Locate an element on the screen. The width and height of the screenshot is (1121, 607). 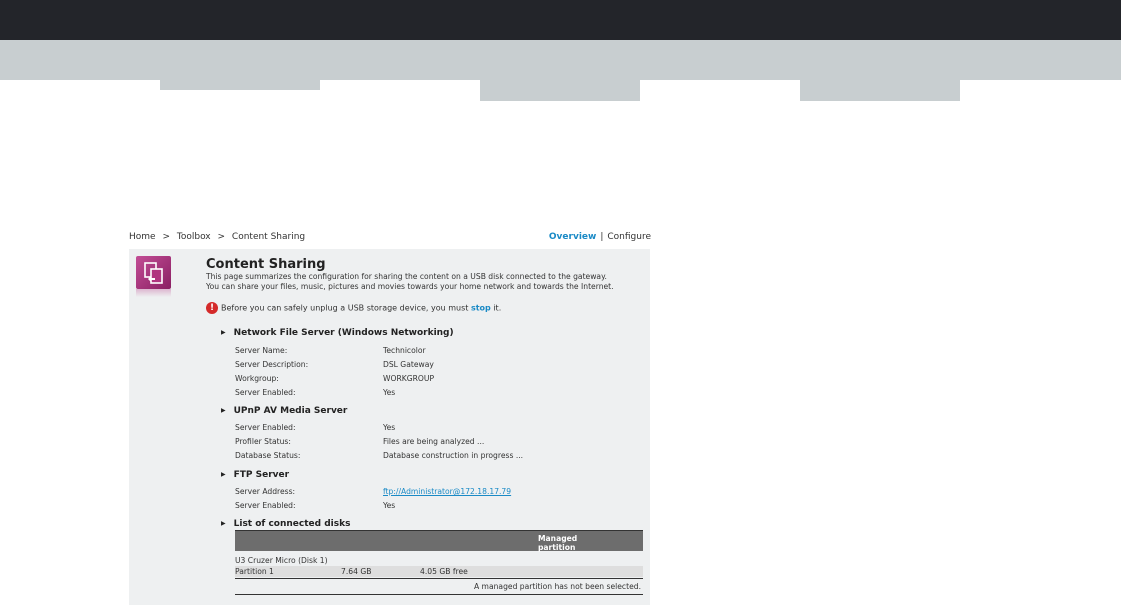
breadcrumb-toolbox: Toolbox is located at coordinates (194, 237).